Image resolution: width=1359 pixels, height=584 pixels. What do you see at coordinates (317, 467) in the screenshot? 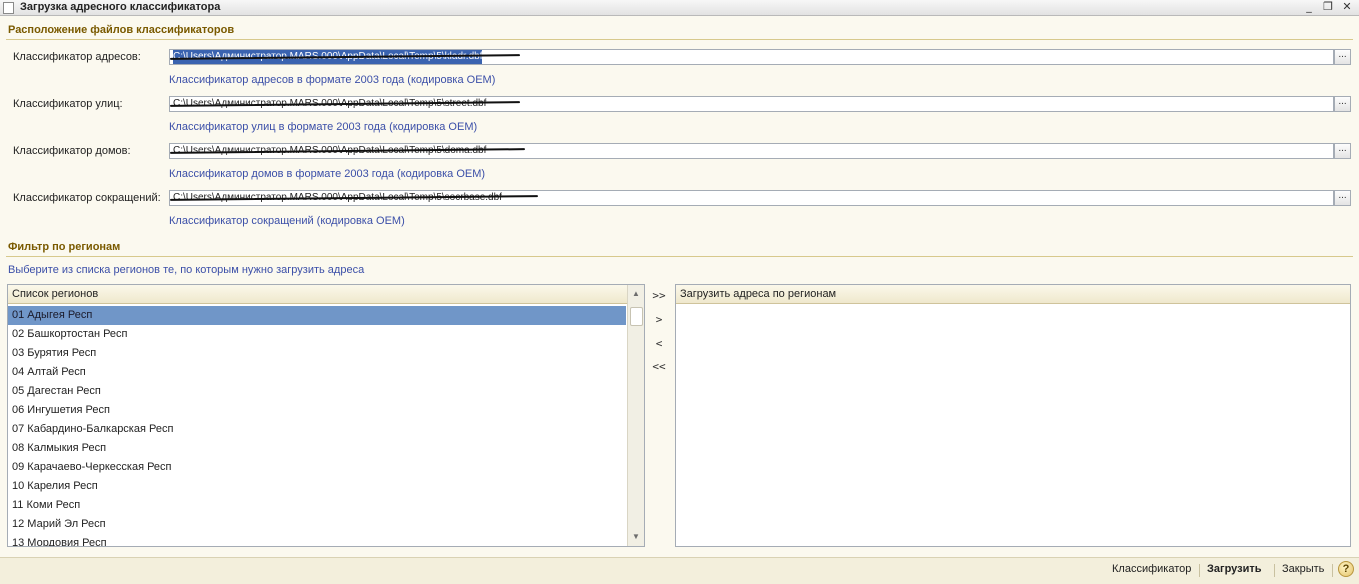
I see `region-list-item: 09 Карачаево-Черкесская Респ` at bounding box center [317, 467].